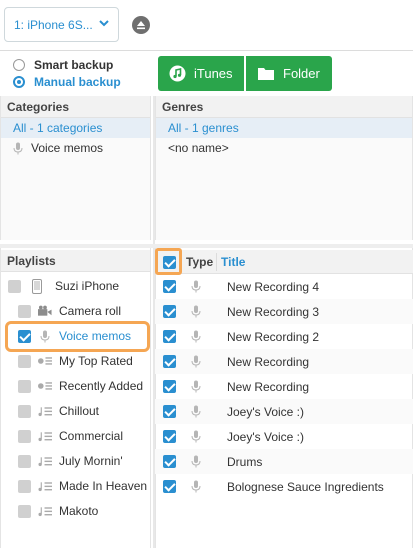 The image size is (413, 548). I want to click on folder-button: Folder, so click(289, 73).